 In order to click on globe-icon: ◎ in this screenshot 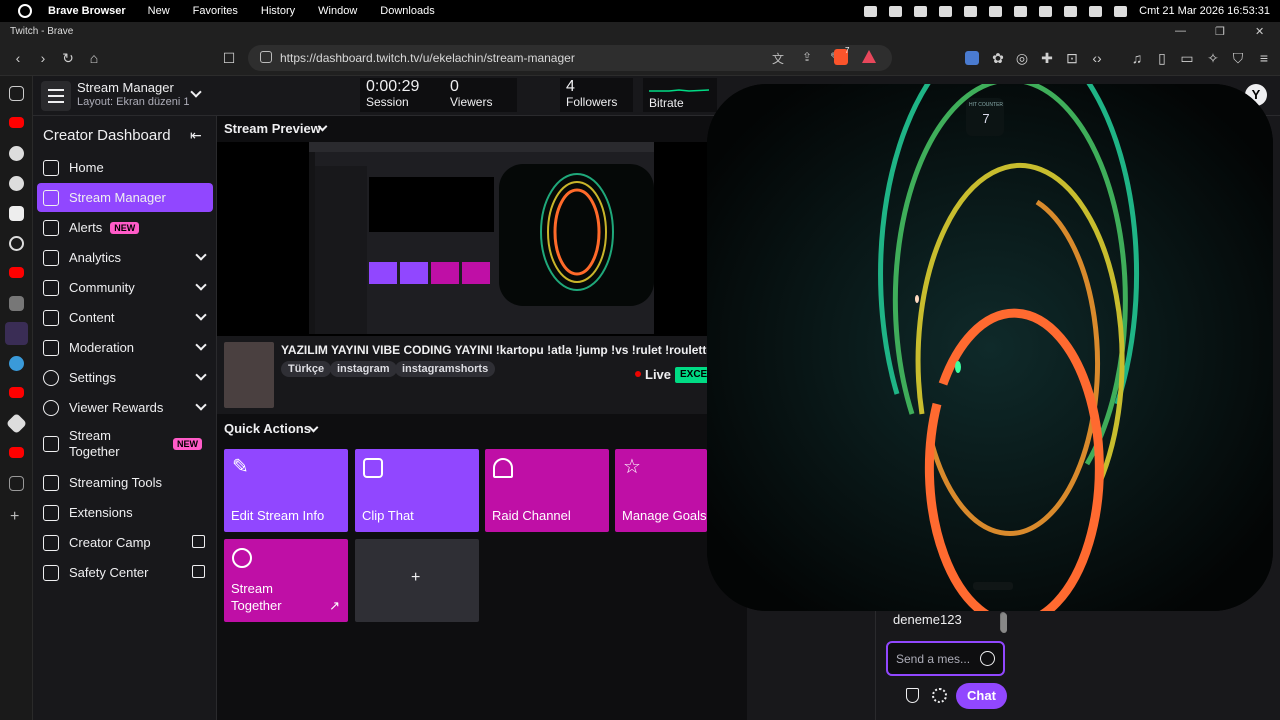, I will do `click(1022, 58)`.